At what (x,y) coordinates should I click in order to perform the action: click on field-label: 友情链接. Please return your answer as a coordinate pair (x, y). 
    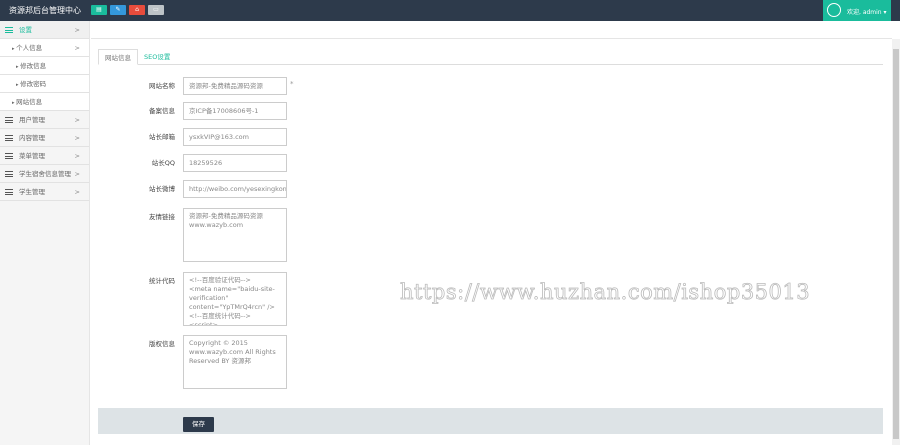
    Looking at the image, I should click on (162, 217).